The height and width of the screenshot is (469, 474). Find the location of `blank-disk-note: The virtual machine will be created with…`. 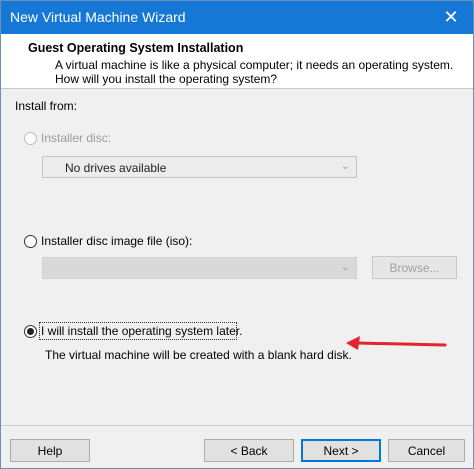

blank-disk-note: The virtual machine will be created with… is located at coordinates (198, 355).